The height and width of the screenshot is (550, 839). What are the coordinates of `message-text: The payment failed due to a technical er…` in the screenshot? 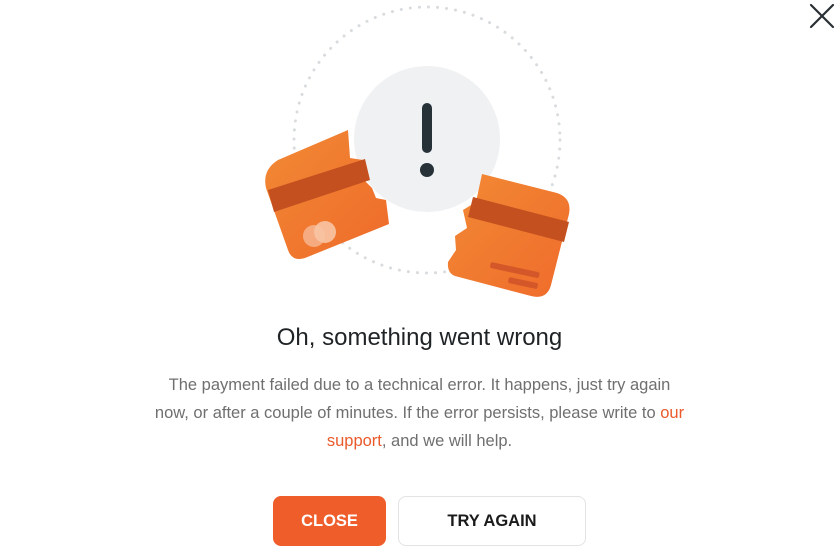 It's located at (412, 399).